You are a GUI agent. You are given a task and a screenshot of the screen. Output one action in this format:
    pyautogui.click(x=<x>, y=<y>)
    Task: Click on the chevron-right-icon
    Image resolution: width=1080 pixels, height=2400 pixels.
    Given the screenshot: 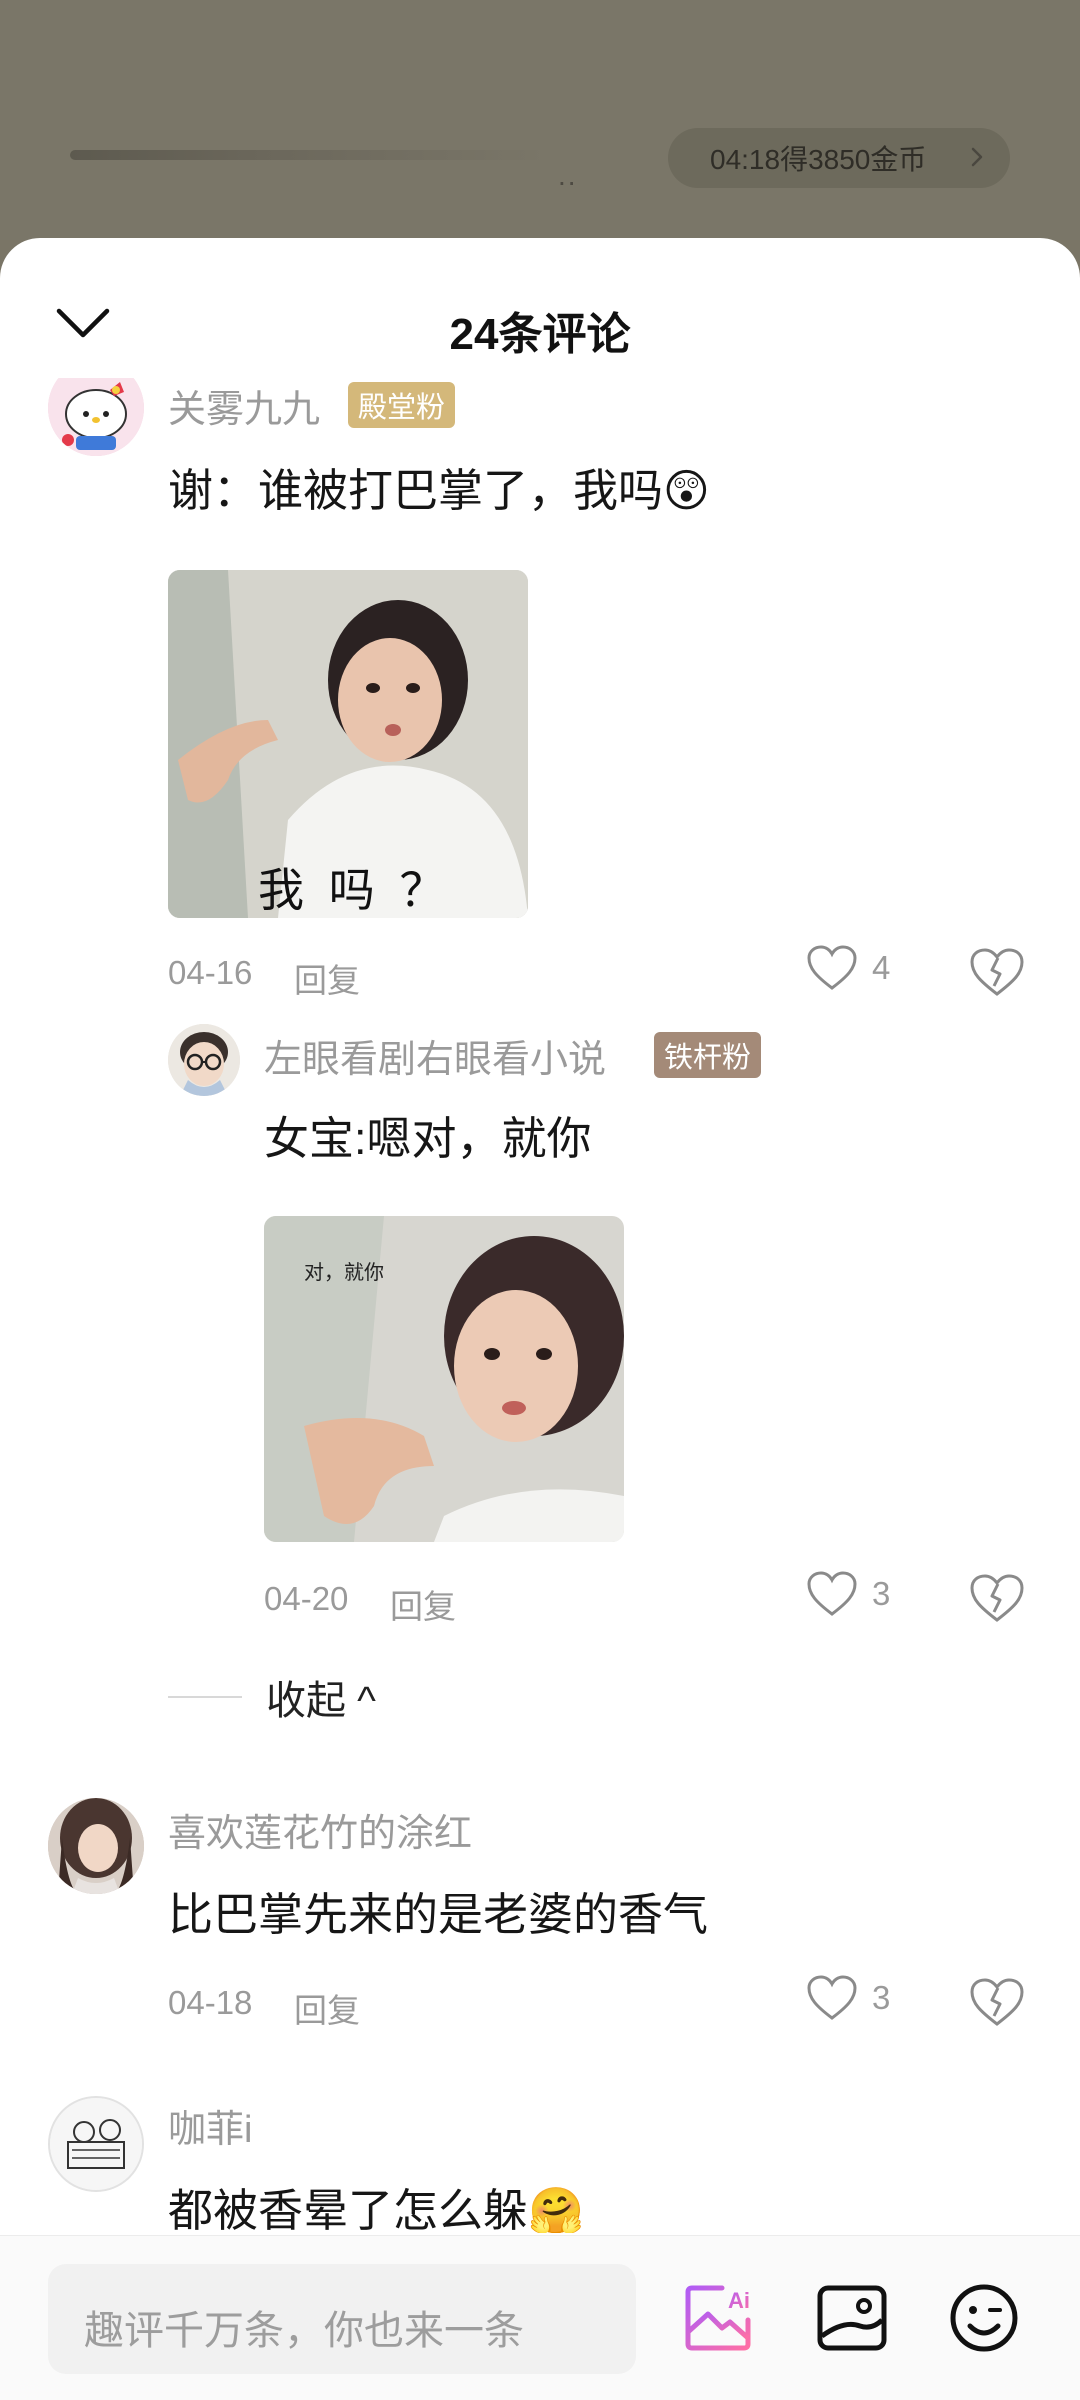 What is the action you would take?
    pyautogui.click(x=977, y=157)
    